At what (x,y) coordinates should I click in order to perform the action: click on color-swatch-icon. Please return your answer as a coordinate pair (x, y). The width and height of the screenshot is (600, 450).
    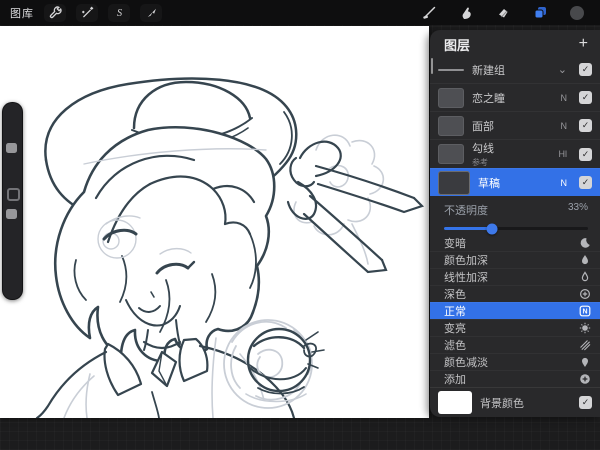
    Looking at the image, I should click on (577, 12).